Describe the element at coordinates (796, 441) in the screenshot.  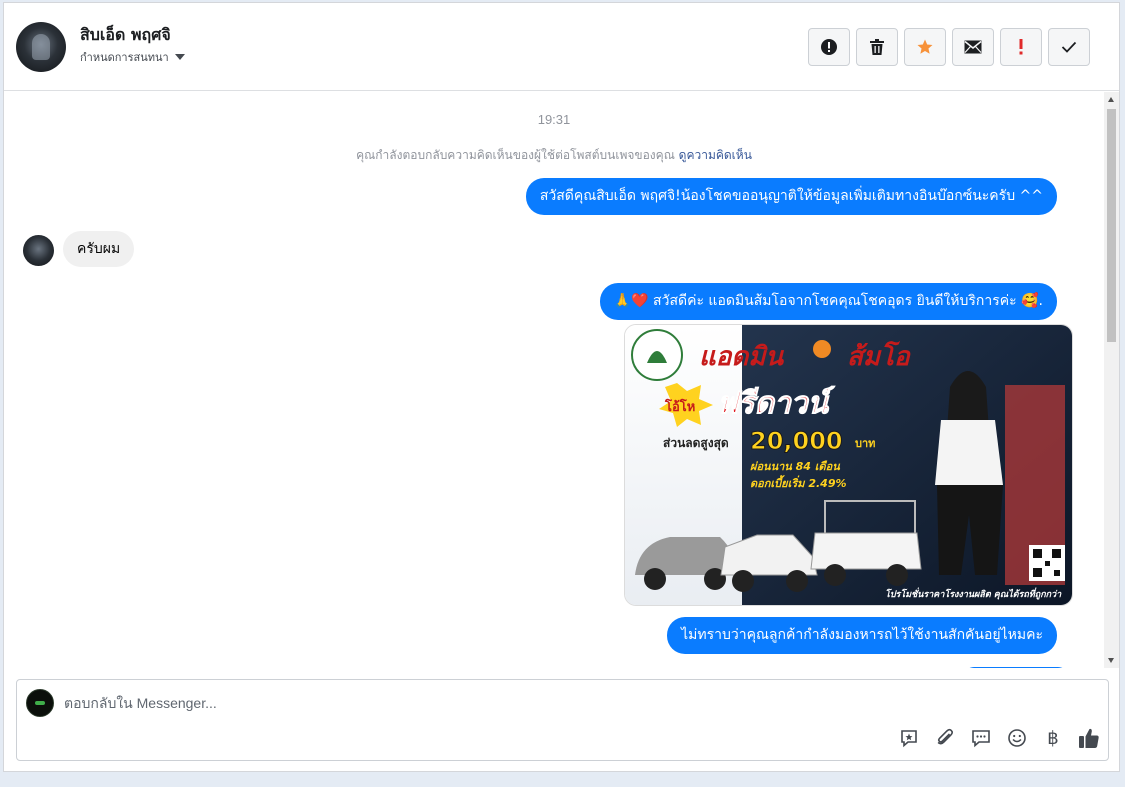
I see `promo-discount-value: 20,000` at that location.